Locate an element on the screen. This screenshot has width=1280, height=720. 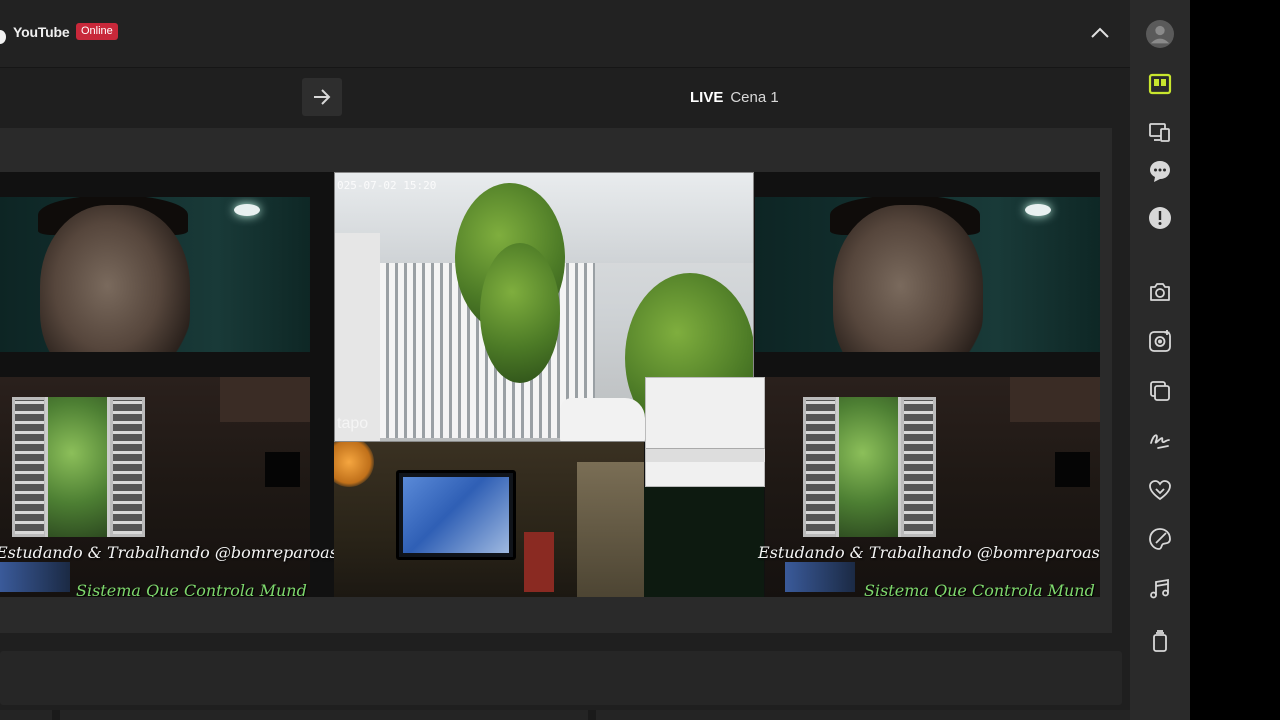
heart-icon is located at coordinates (1160, 490).